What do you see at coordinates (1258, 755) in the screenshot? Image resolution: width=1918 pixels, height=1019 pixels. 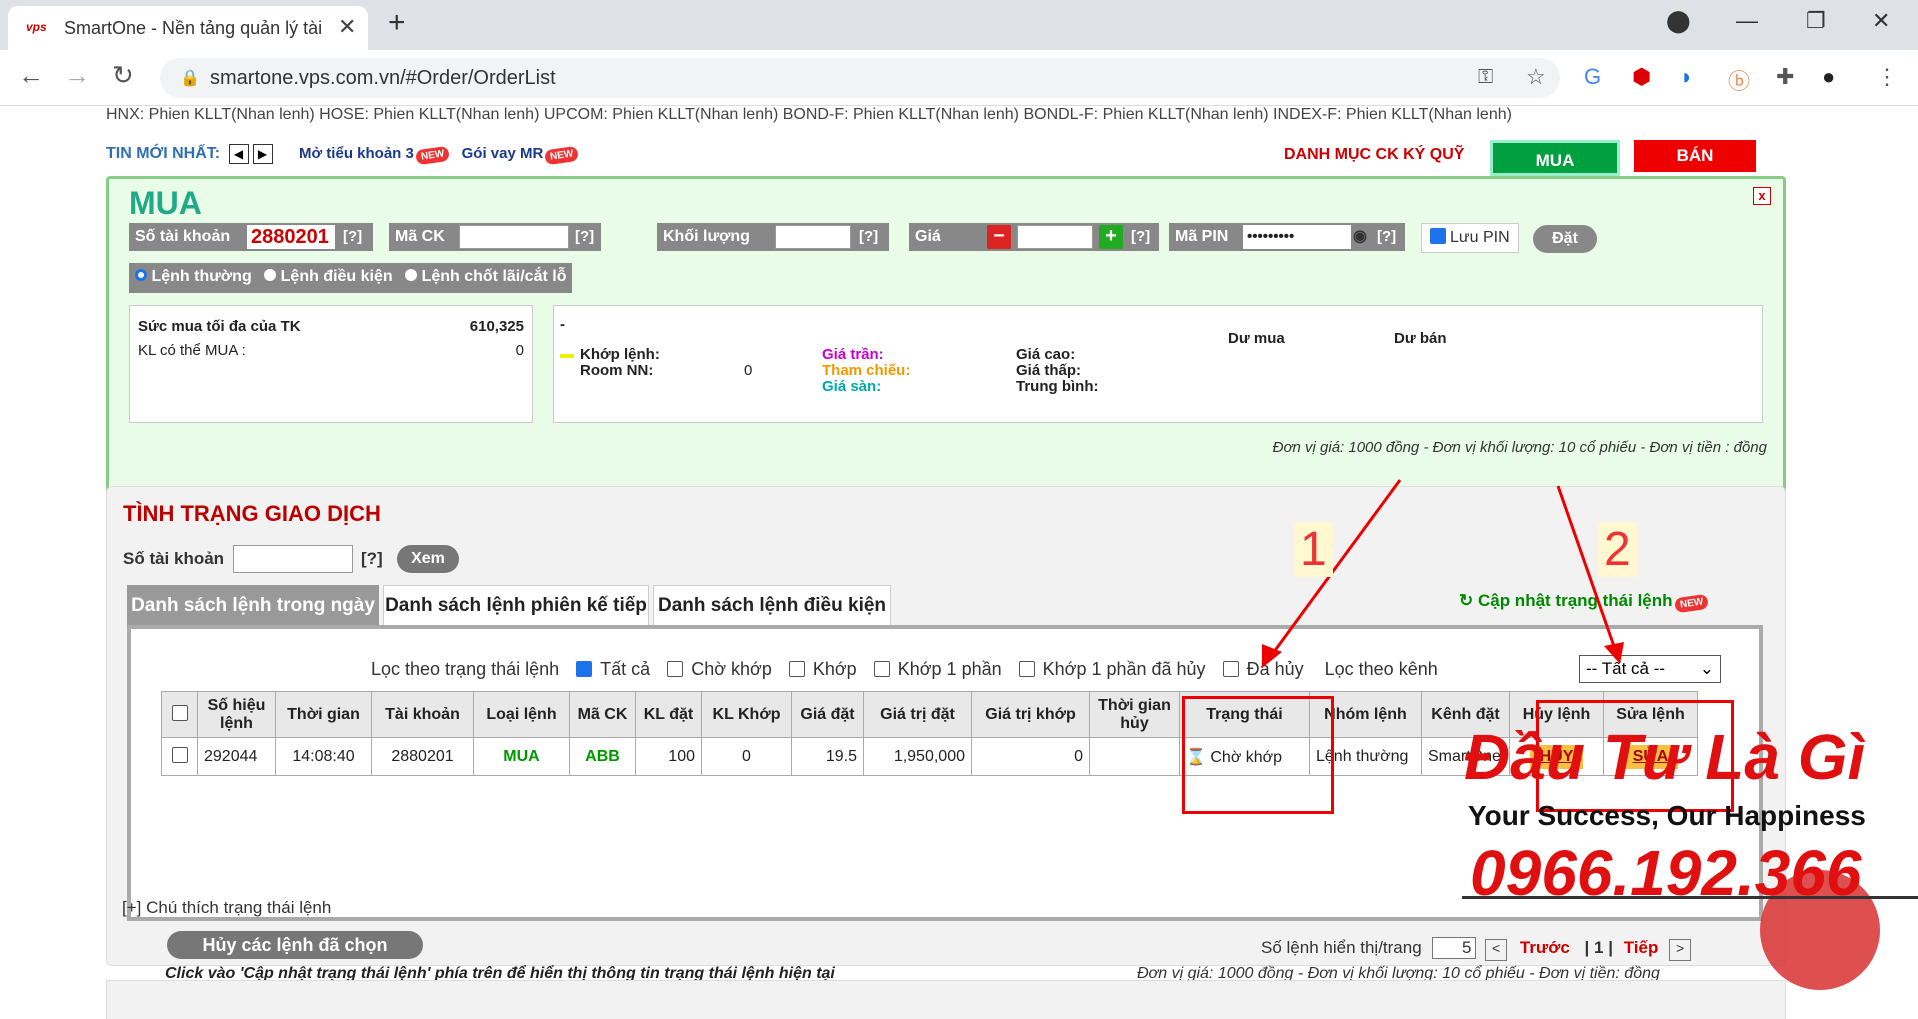 I see `annotation-box-status` at bounding box center [1258, 755].